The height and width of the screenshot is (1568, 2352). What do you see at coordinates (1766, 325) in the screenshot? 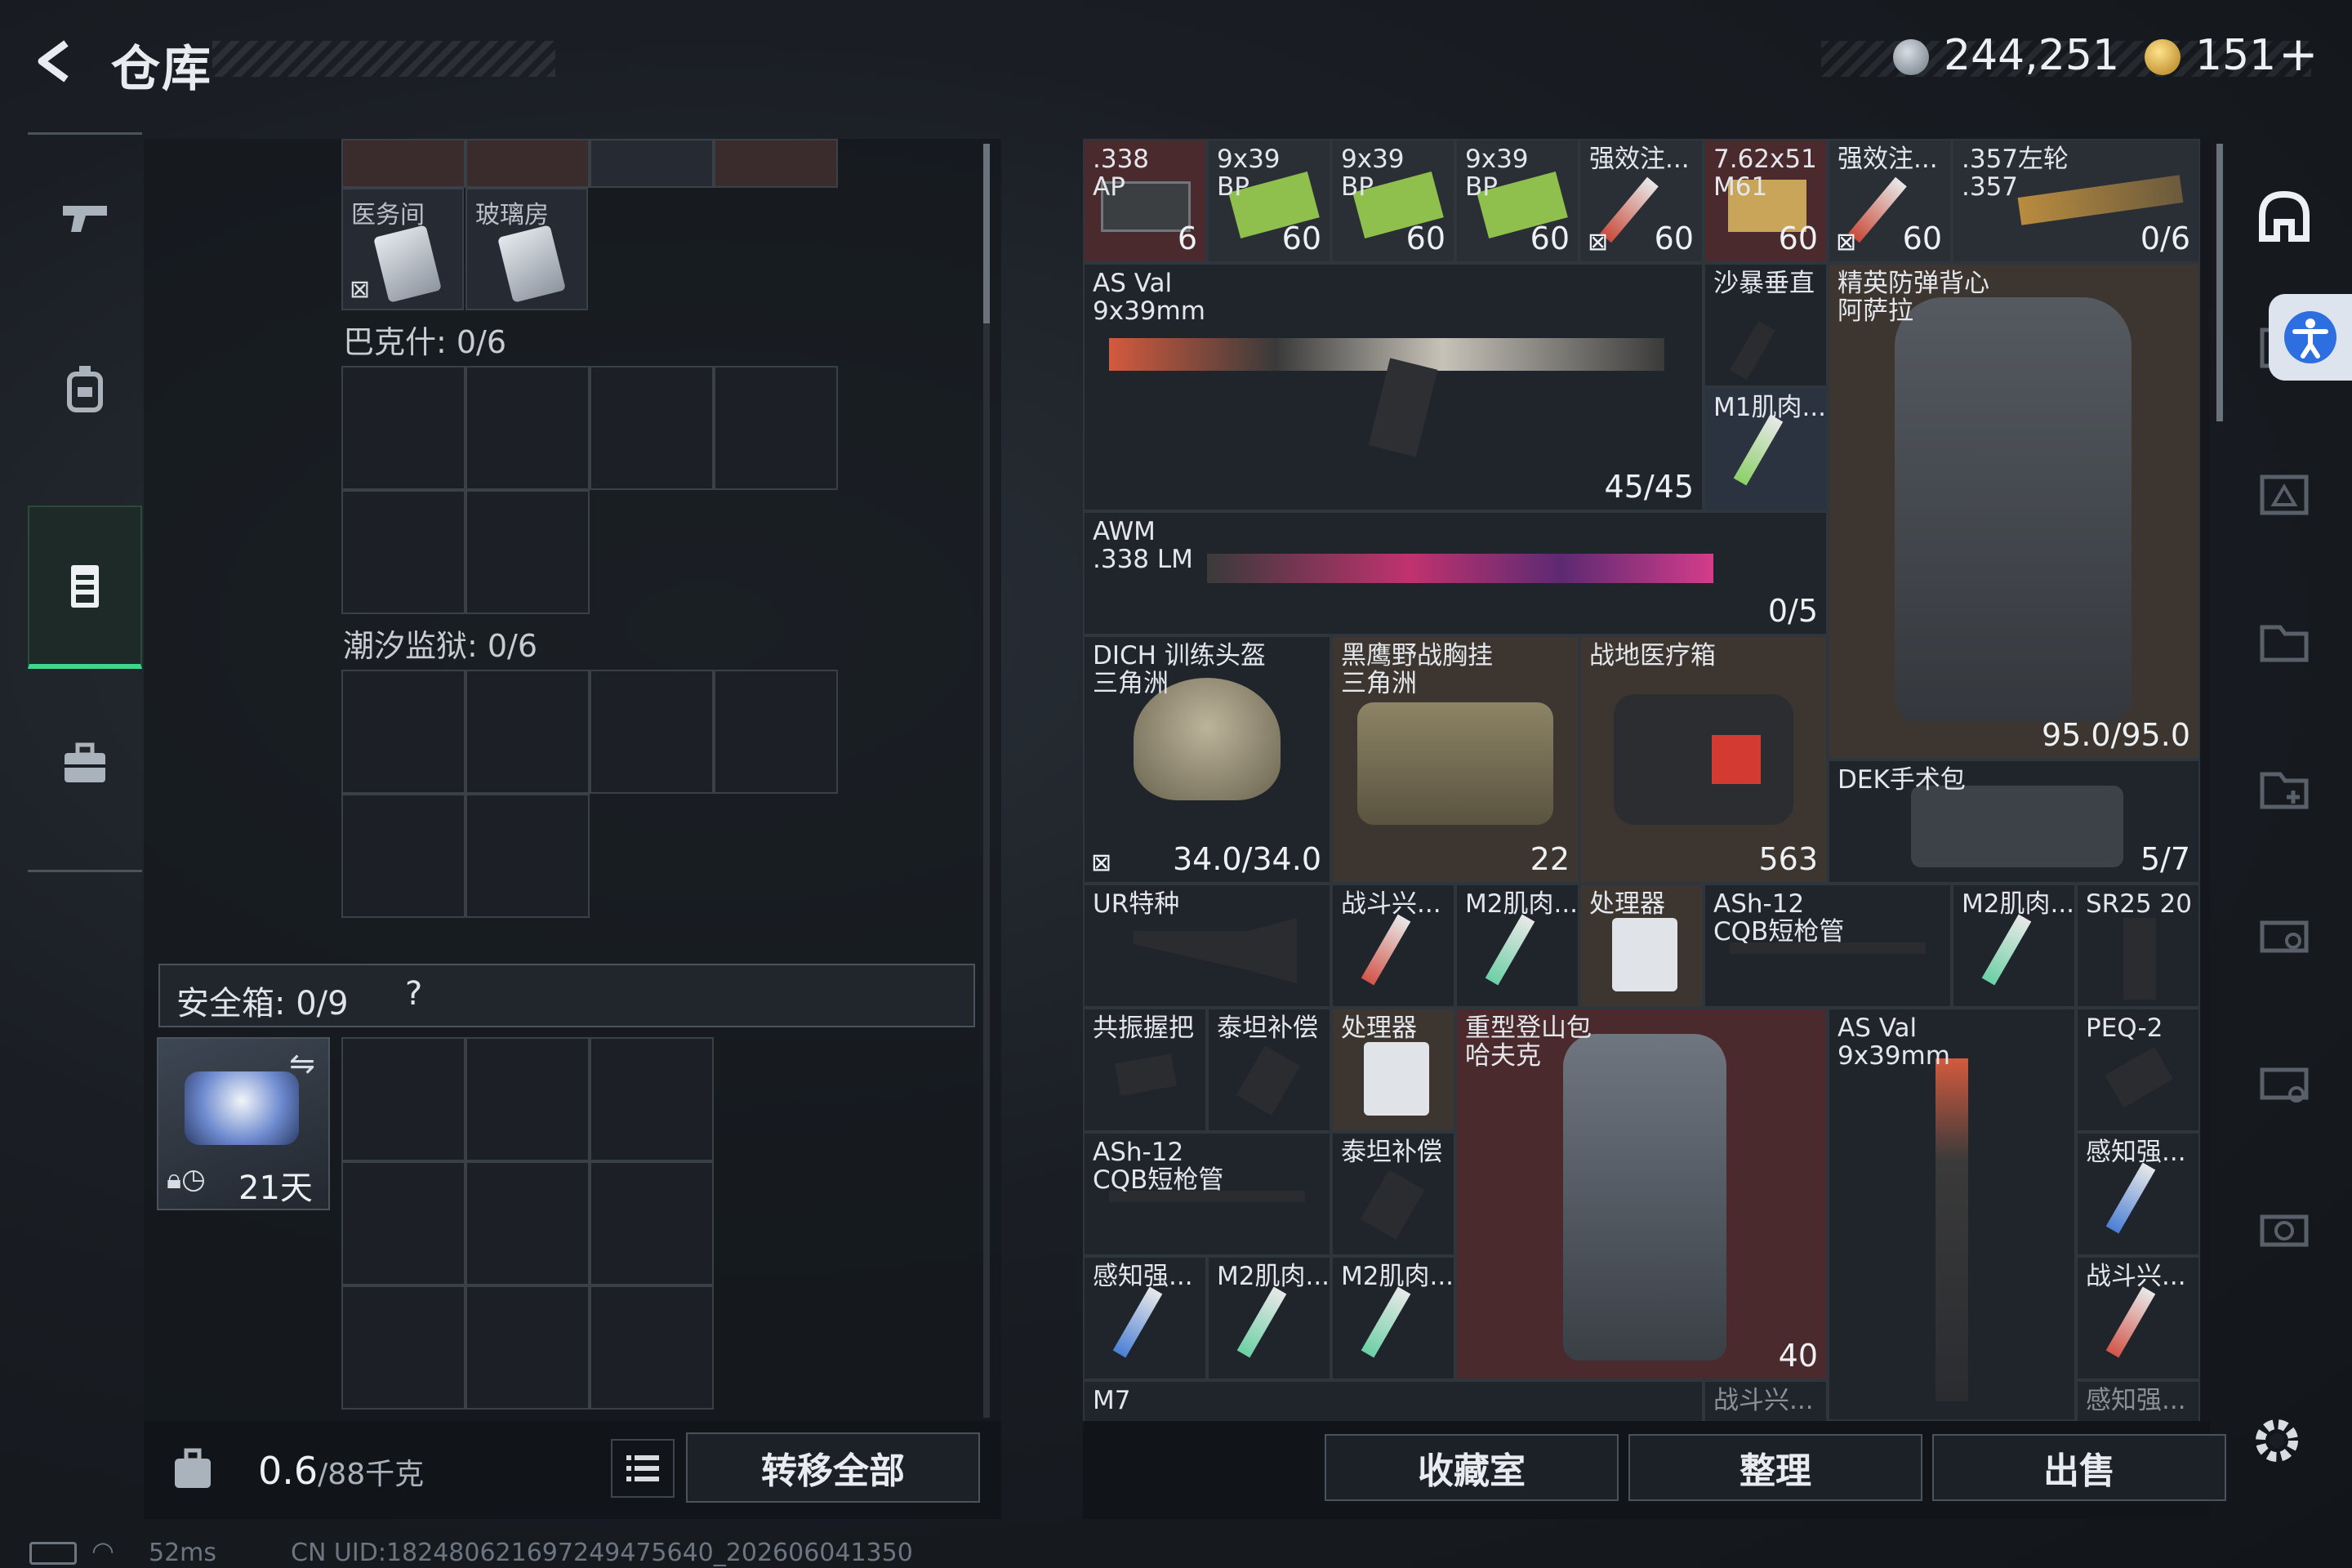
I see `grip-sandstorm: 沙暴垂直` at bounding box center [1766, 325].